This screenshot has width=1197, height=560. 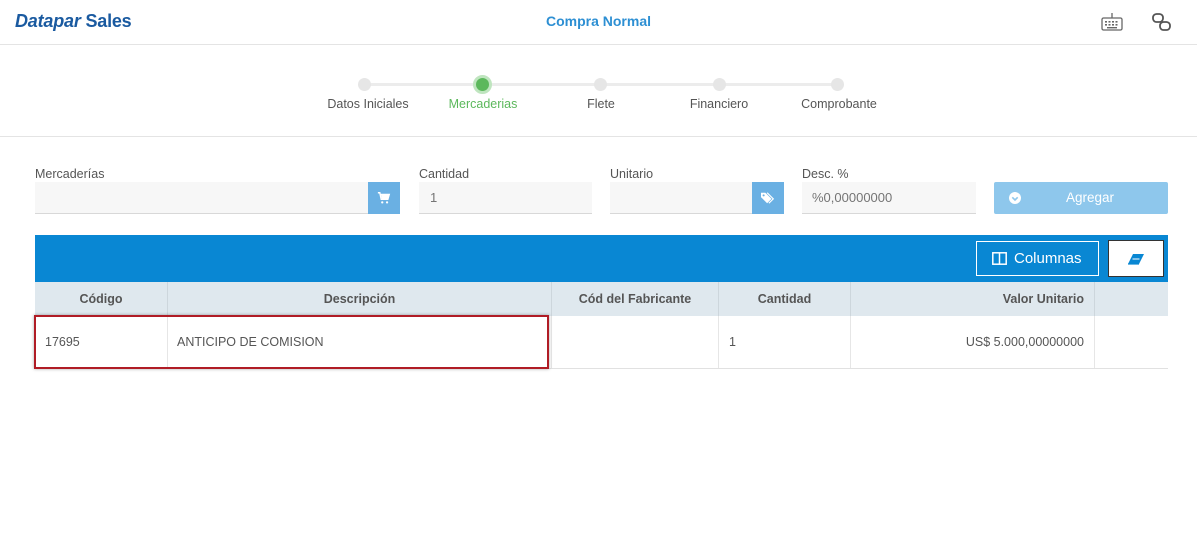 I want to click on col-header-descripcion: Descripción, so click(x=360, y=299).